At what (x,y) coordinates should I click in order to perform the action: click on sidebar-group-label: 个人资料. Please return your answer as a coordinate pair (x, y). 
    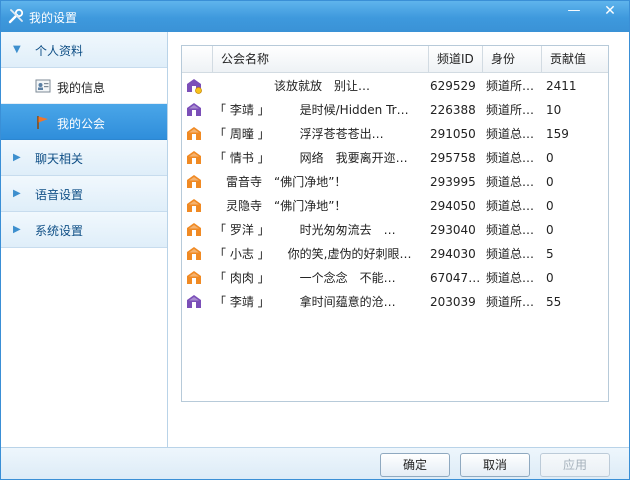
    Looking at the image, I should click on (59, 51).